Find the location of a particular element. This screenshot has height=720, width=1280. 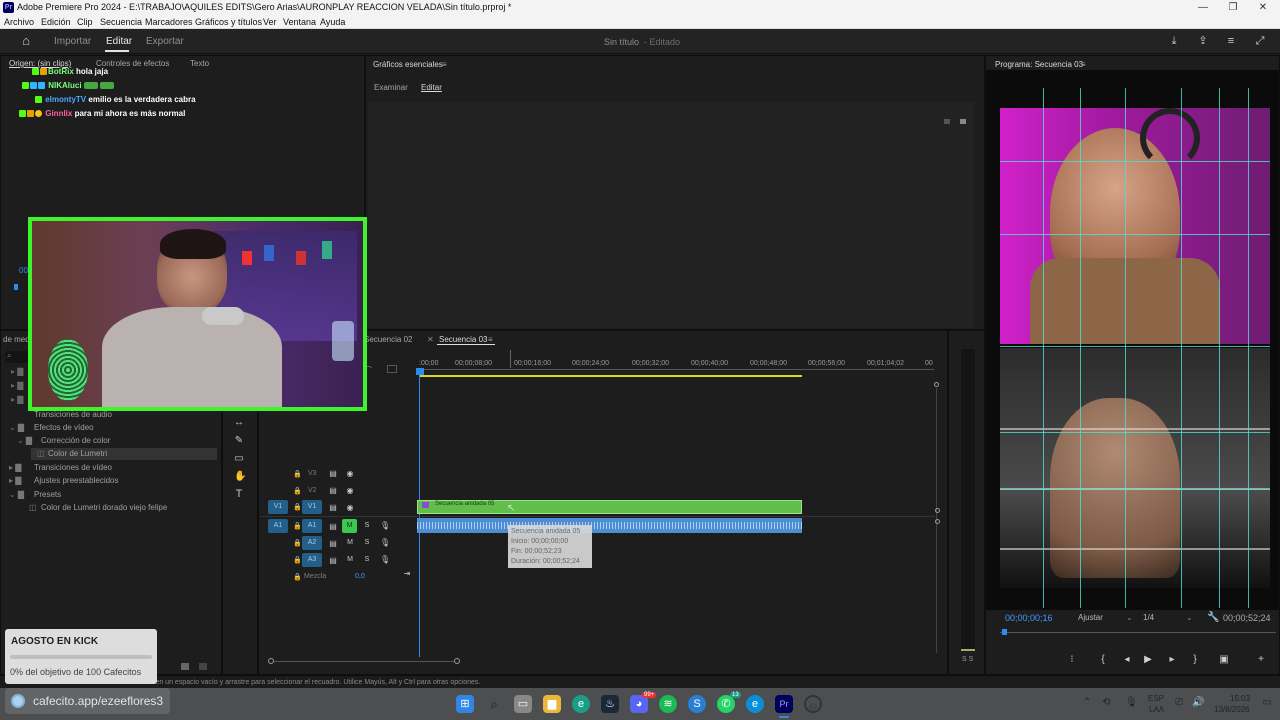

wrench-icon: 🔧 is located at coordinates (1213, 617).